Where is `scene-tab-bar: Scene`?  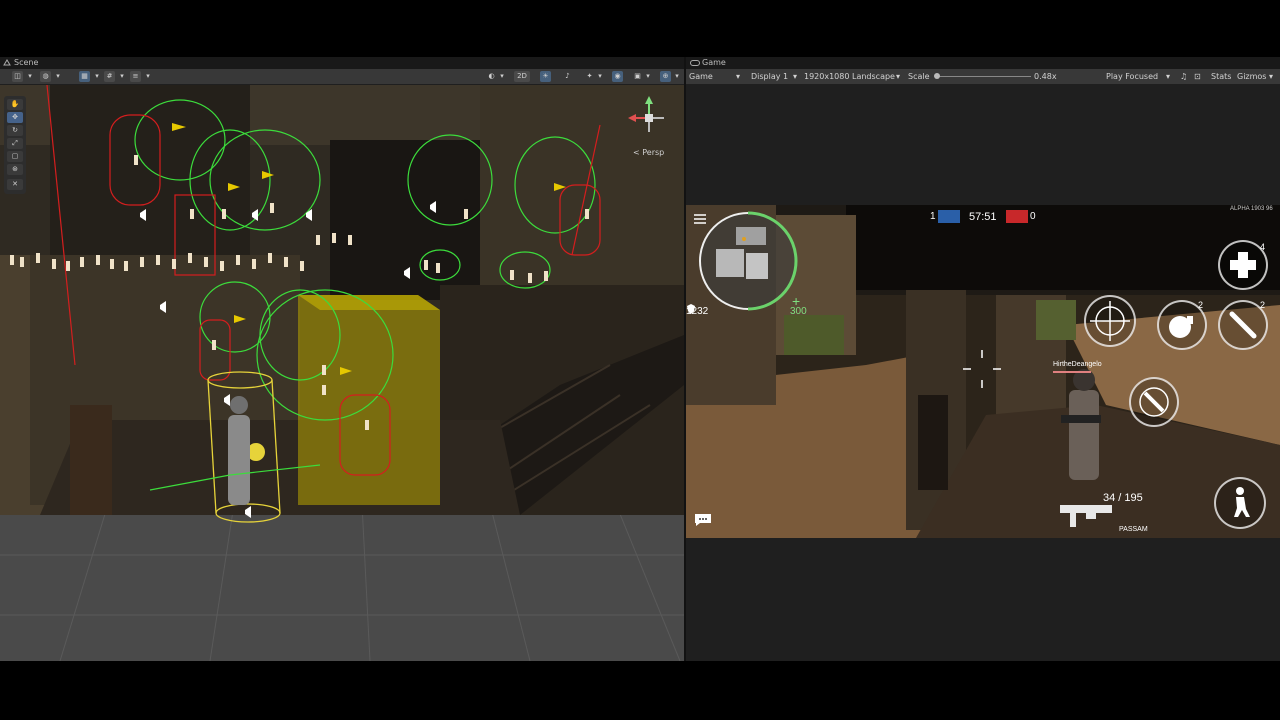 scene-tab-bar: Scene is located at coordinates (342, 63).